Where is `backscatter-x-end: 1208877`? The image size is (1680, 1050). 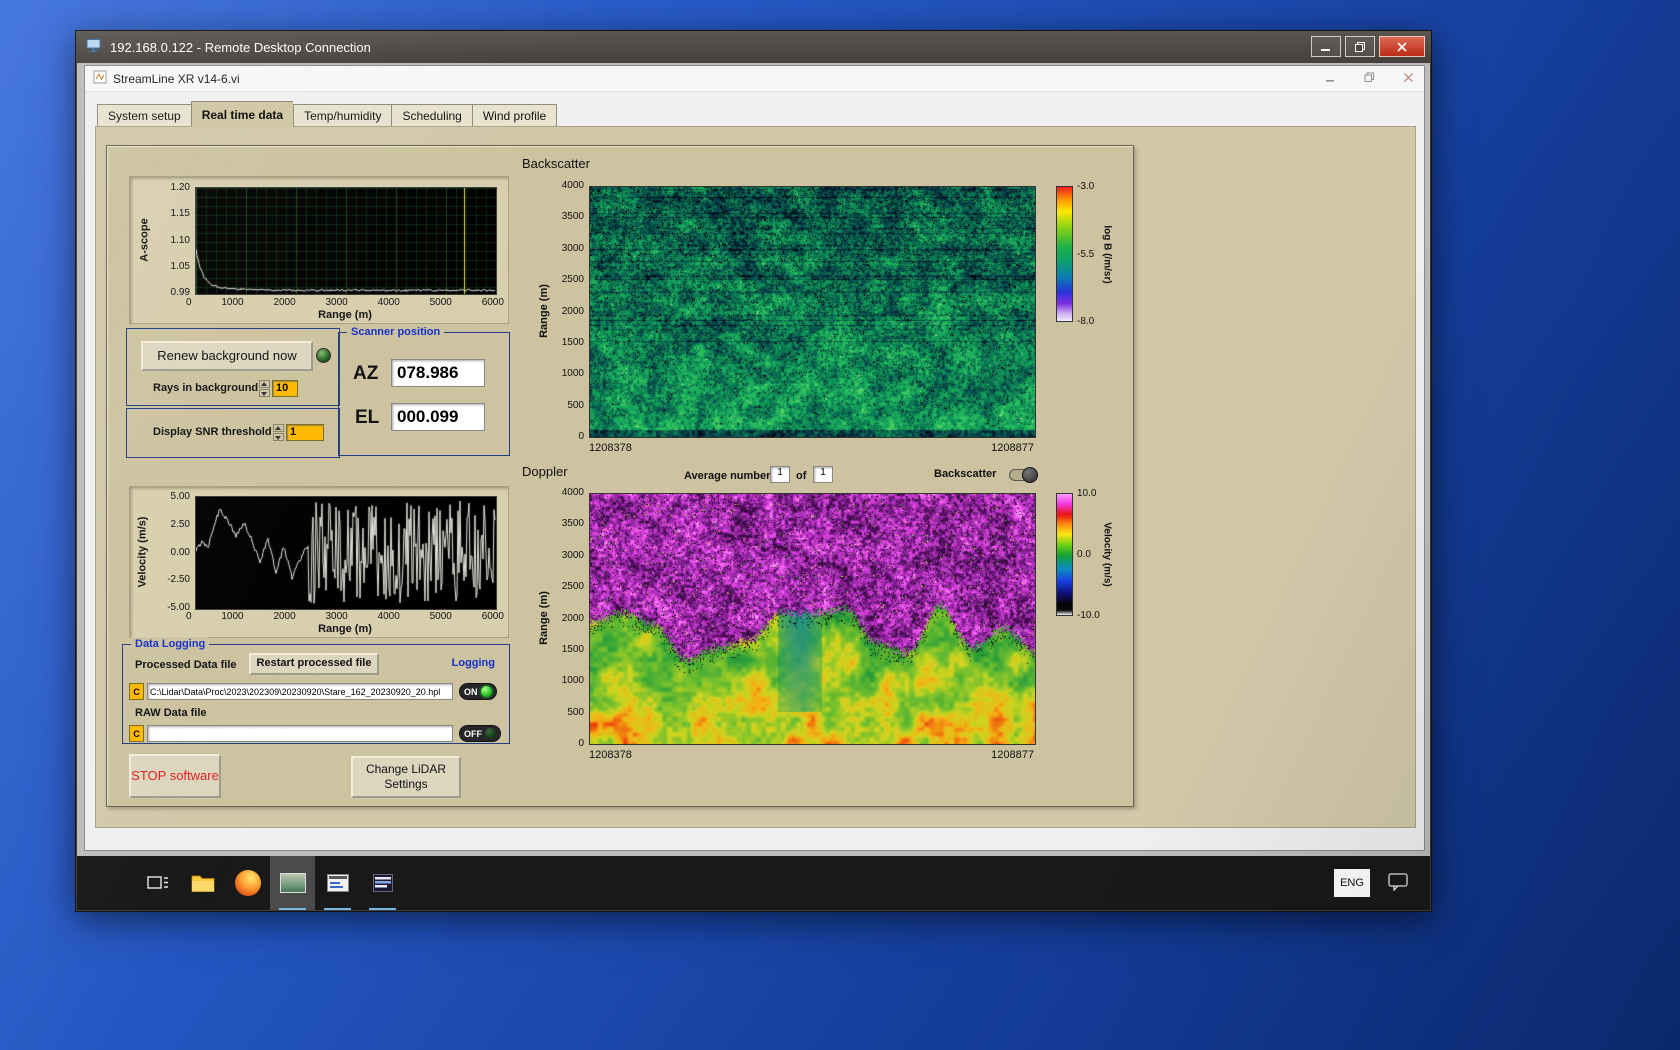 backscatter-x-end: 1208877 is located at coordinates (1012, 448).